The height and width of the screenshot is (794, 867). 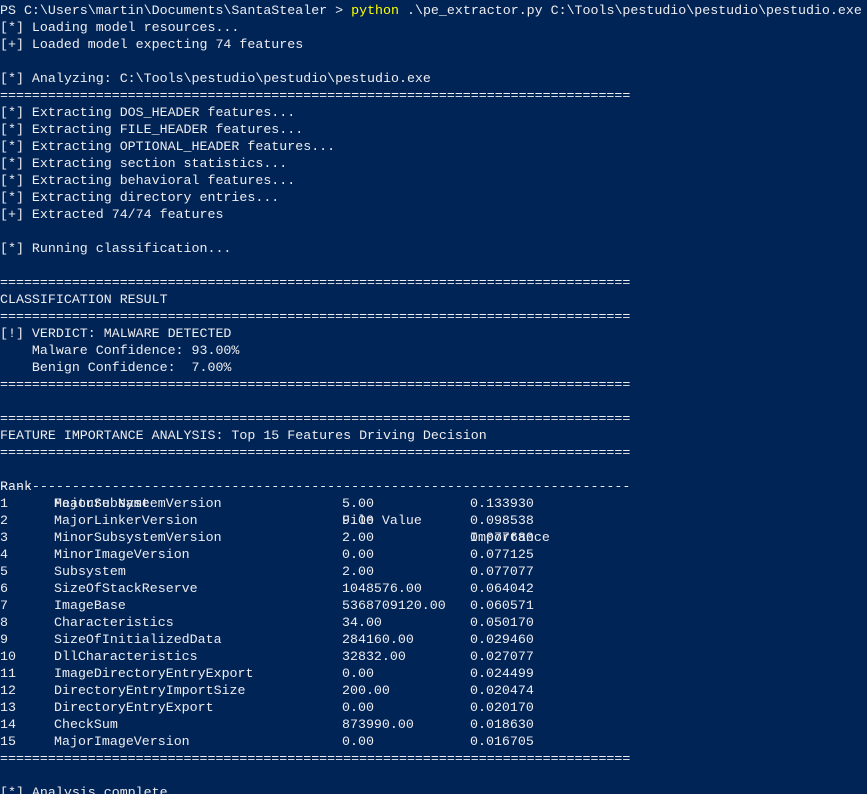 What do you see at coordinates (8, 741) in the screenshot?
I see `row-rank: 15` at bounding box center [8, 741].